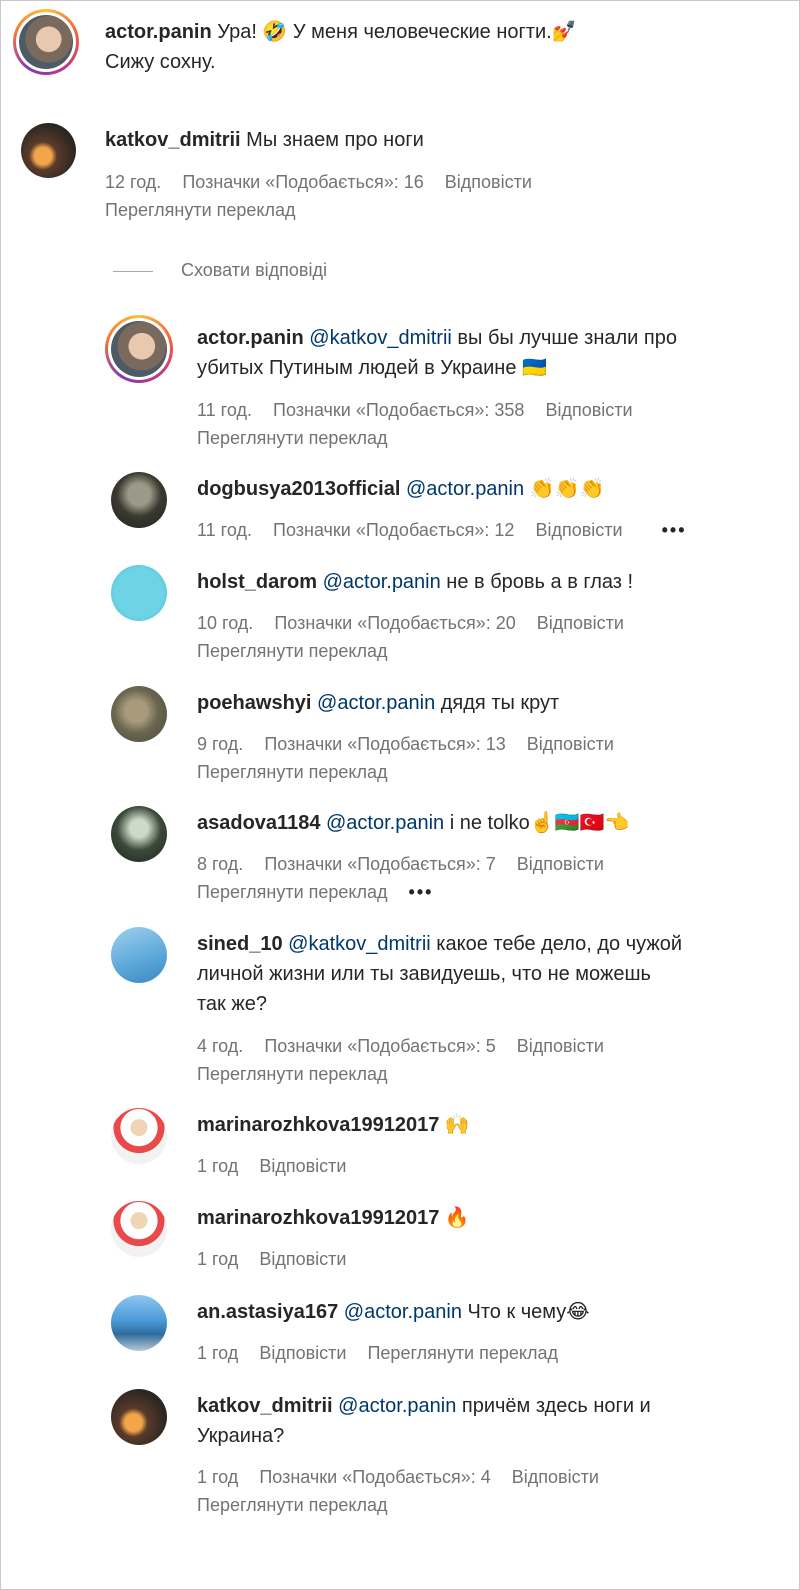  I want to click on reply-time: 11 год., so click(224, 410).